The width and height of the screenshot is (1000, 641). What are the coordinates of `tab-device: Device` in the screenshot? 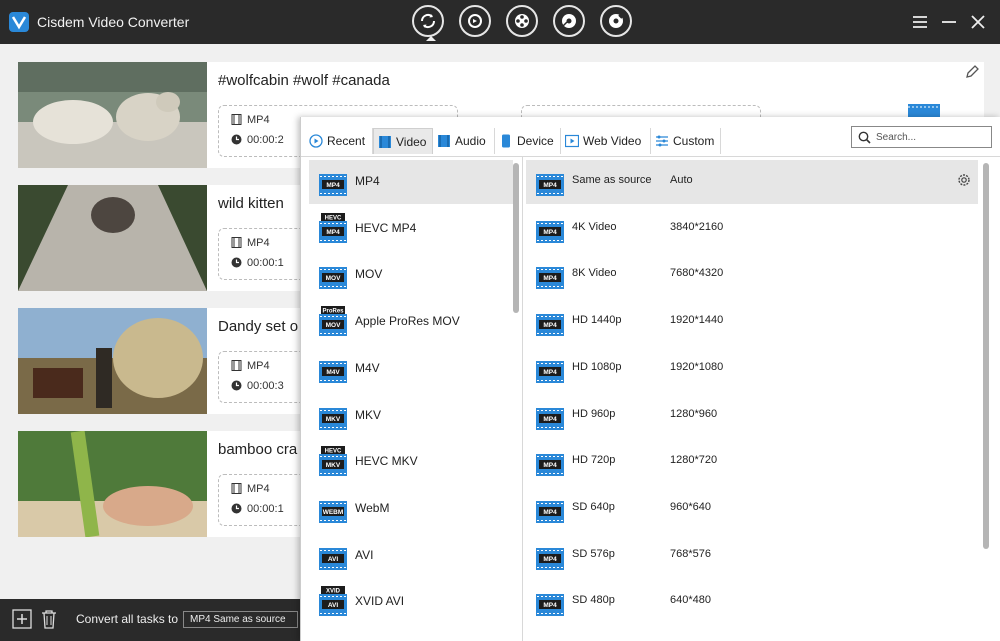 It's located at (528, 141).